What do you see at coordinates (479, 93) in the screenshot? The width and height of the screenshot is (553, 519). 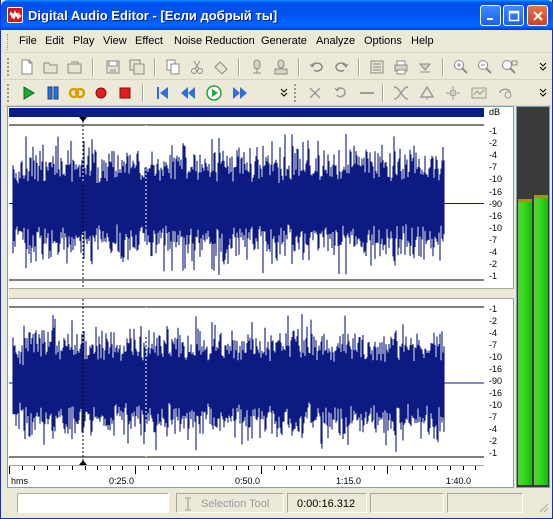 I see `equalizer-button` at bounding box center [479, 93].